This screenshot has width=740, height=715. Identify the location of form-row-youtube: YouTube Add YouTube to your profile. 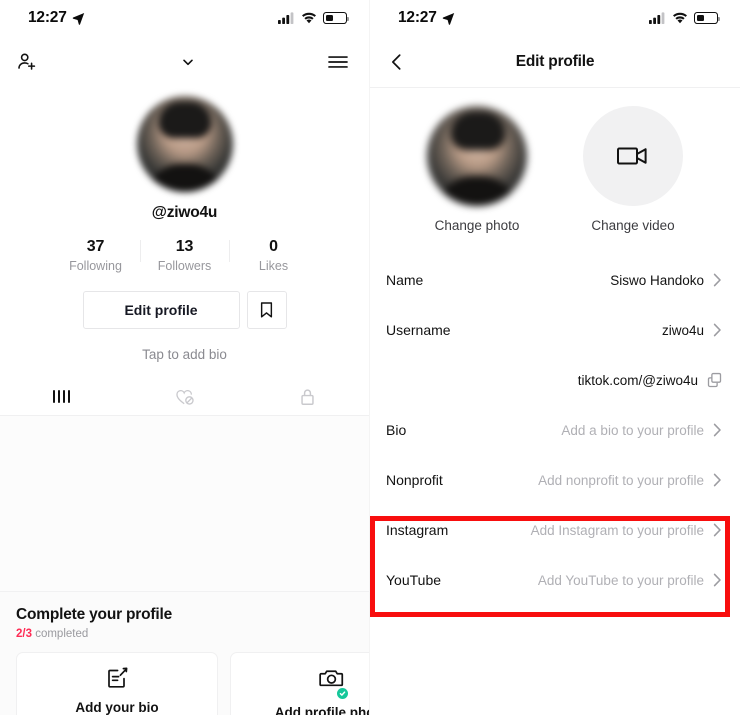
(555, 580).